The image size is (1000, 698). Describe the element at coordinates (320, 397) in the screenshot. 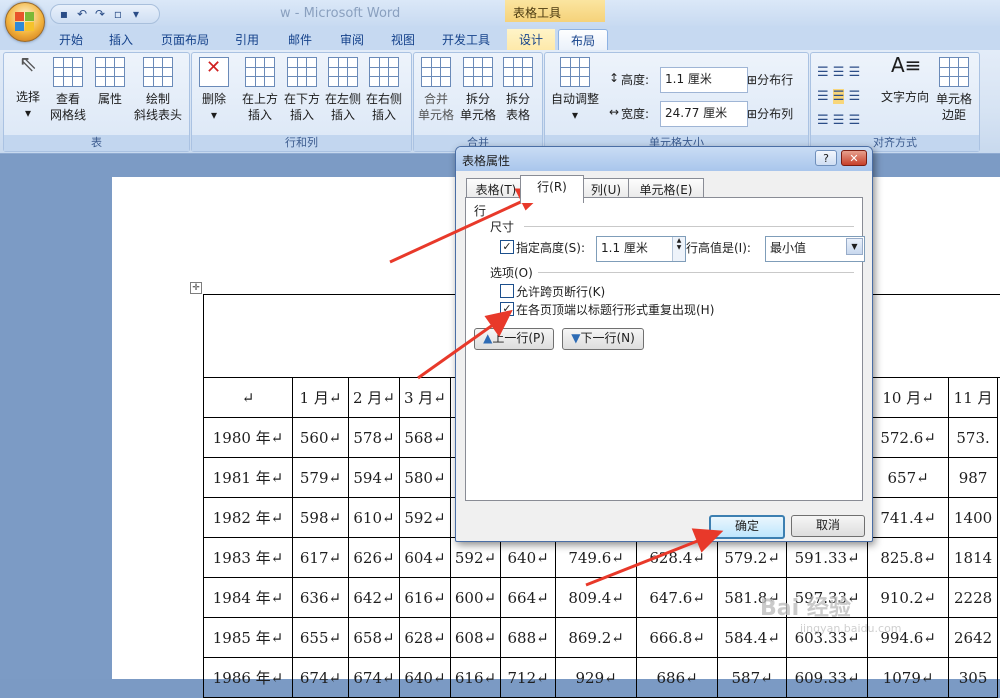

I see `table-cell: 1 月↵` at that location.